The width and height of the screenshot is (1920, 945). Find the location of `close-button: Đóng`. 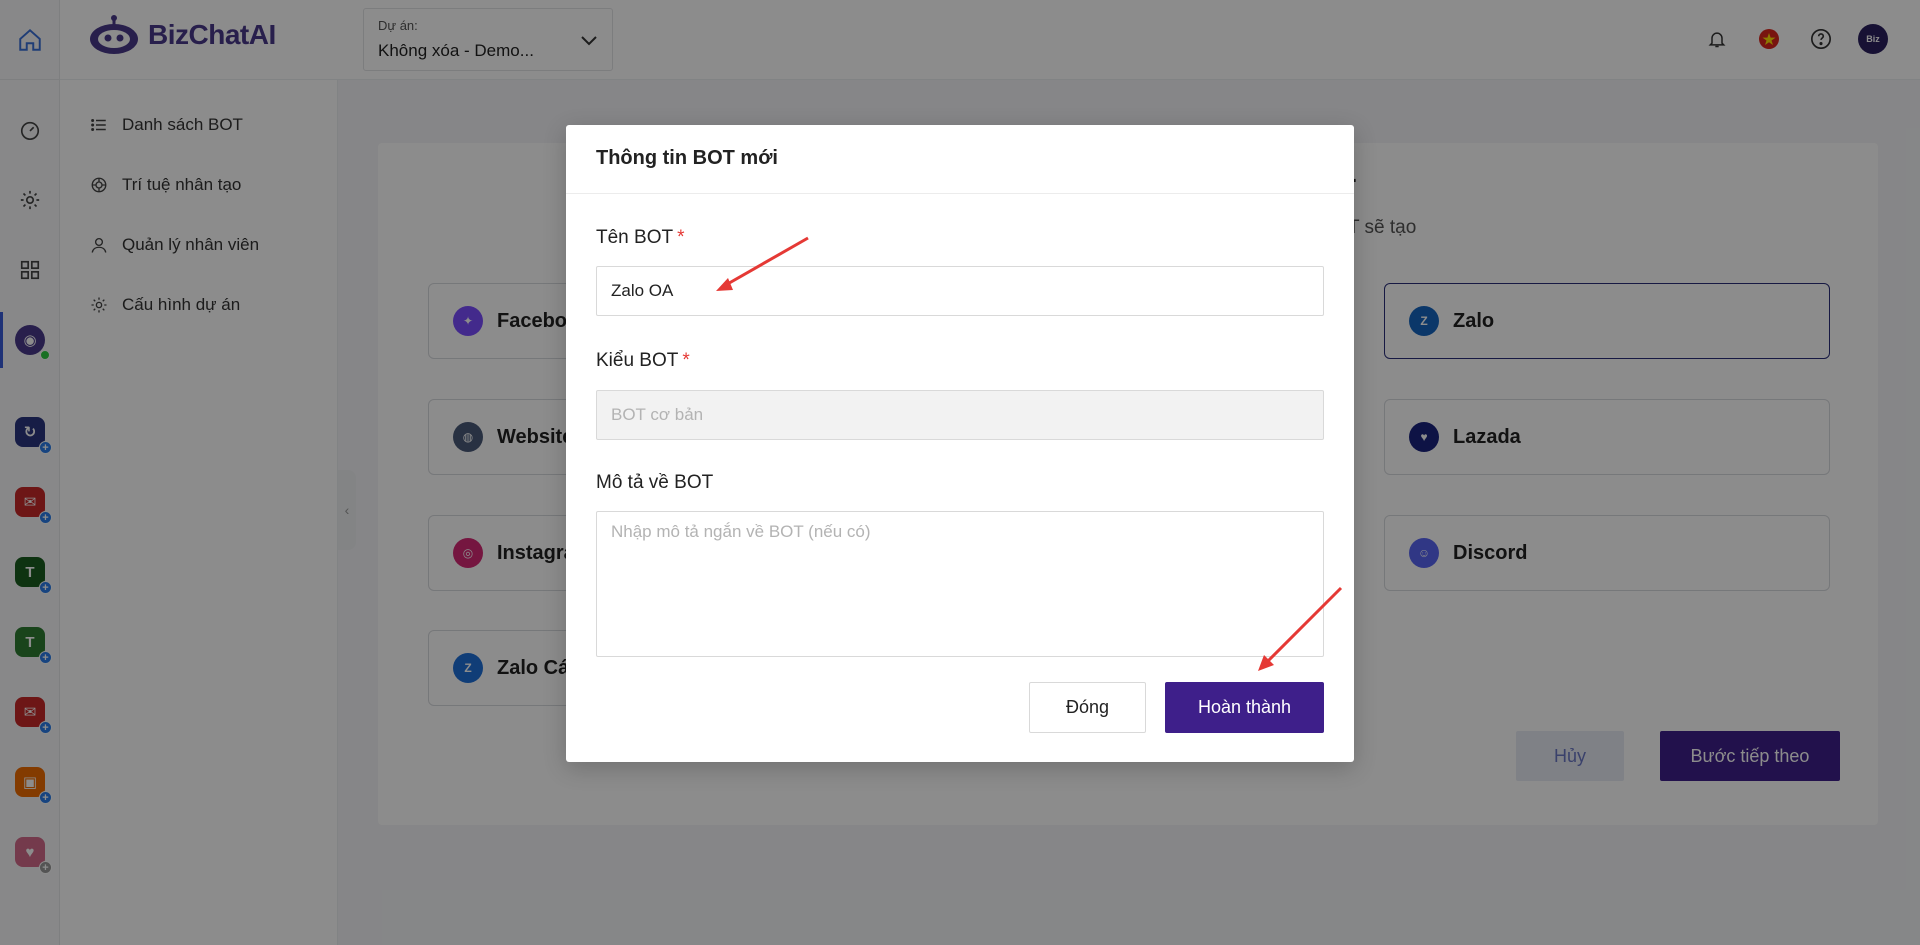

close-button: Đóng is located at coordinates (1087, 707).